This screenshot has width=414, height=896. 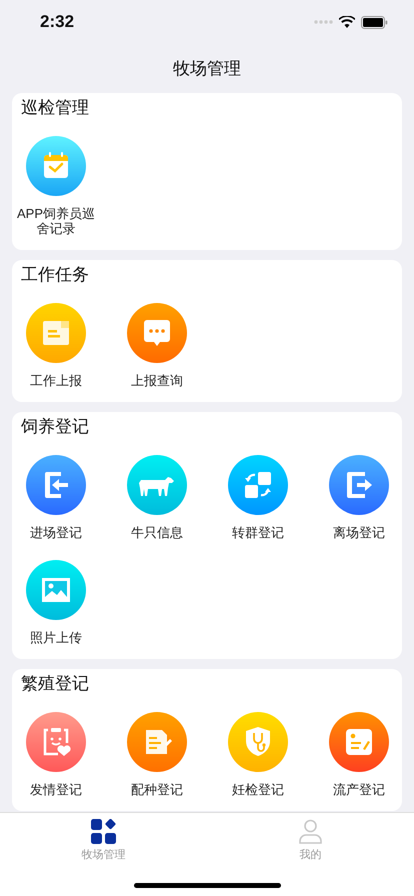 What do you see at coordinates (157, 742) in the screenshot?
I see `document-pen-icon` at bounding box center [157, 742].